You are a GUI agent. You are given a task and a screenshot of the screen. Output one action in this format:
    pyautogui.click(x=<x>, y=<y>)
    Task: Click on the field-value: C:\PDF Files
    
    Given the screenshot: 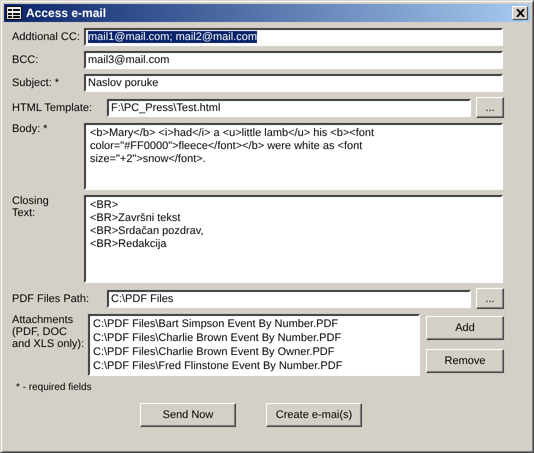 What is the action you would take?
    pyautogui.click(x=142, y=298)
    